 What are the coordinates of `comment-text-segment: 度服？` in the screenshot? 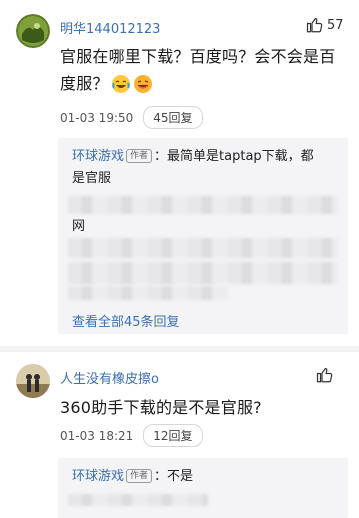 It's located at (84, 83).